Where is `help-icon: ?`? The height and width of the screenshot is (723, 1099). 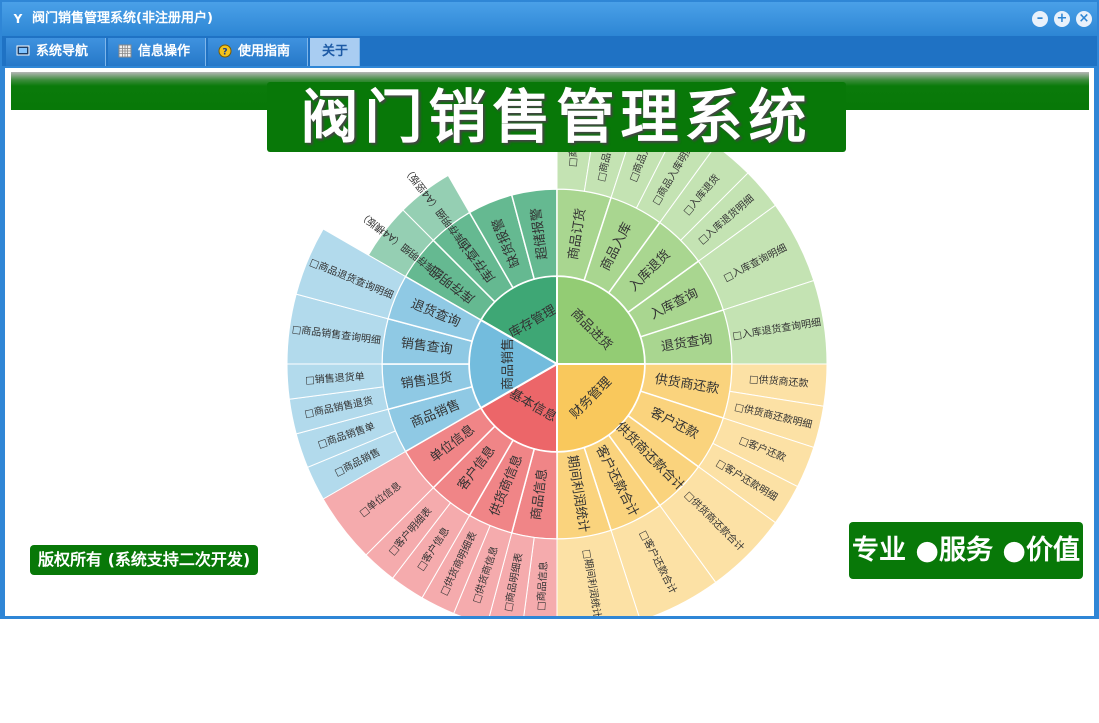 help-icon: ? is located at coordinates (225, 51).